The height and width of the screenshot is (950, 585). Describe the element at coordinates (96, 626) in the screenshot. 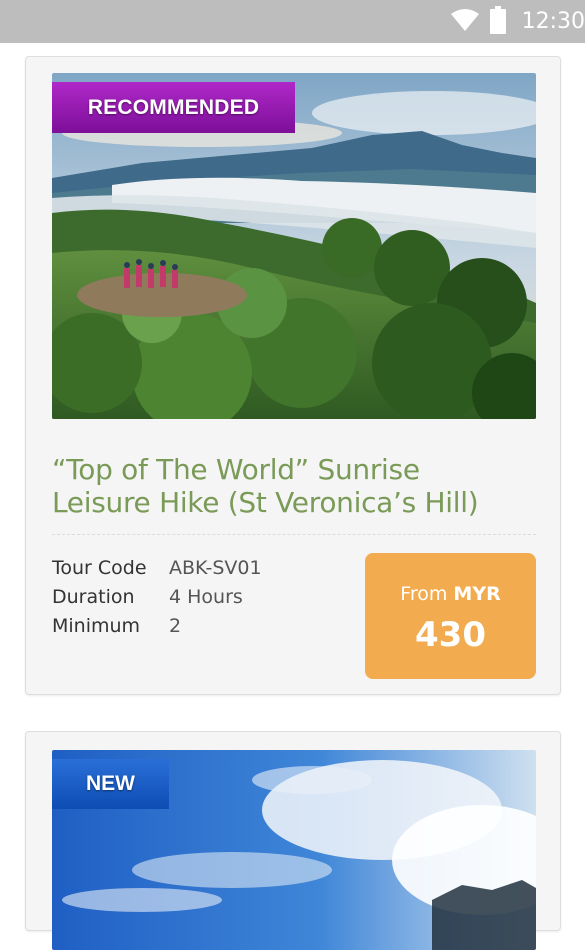

I see `detail-label: Minimum` at that location.